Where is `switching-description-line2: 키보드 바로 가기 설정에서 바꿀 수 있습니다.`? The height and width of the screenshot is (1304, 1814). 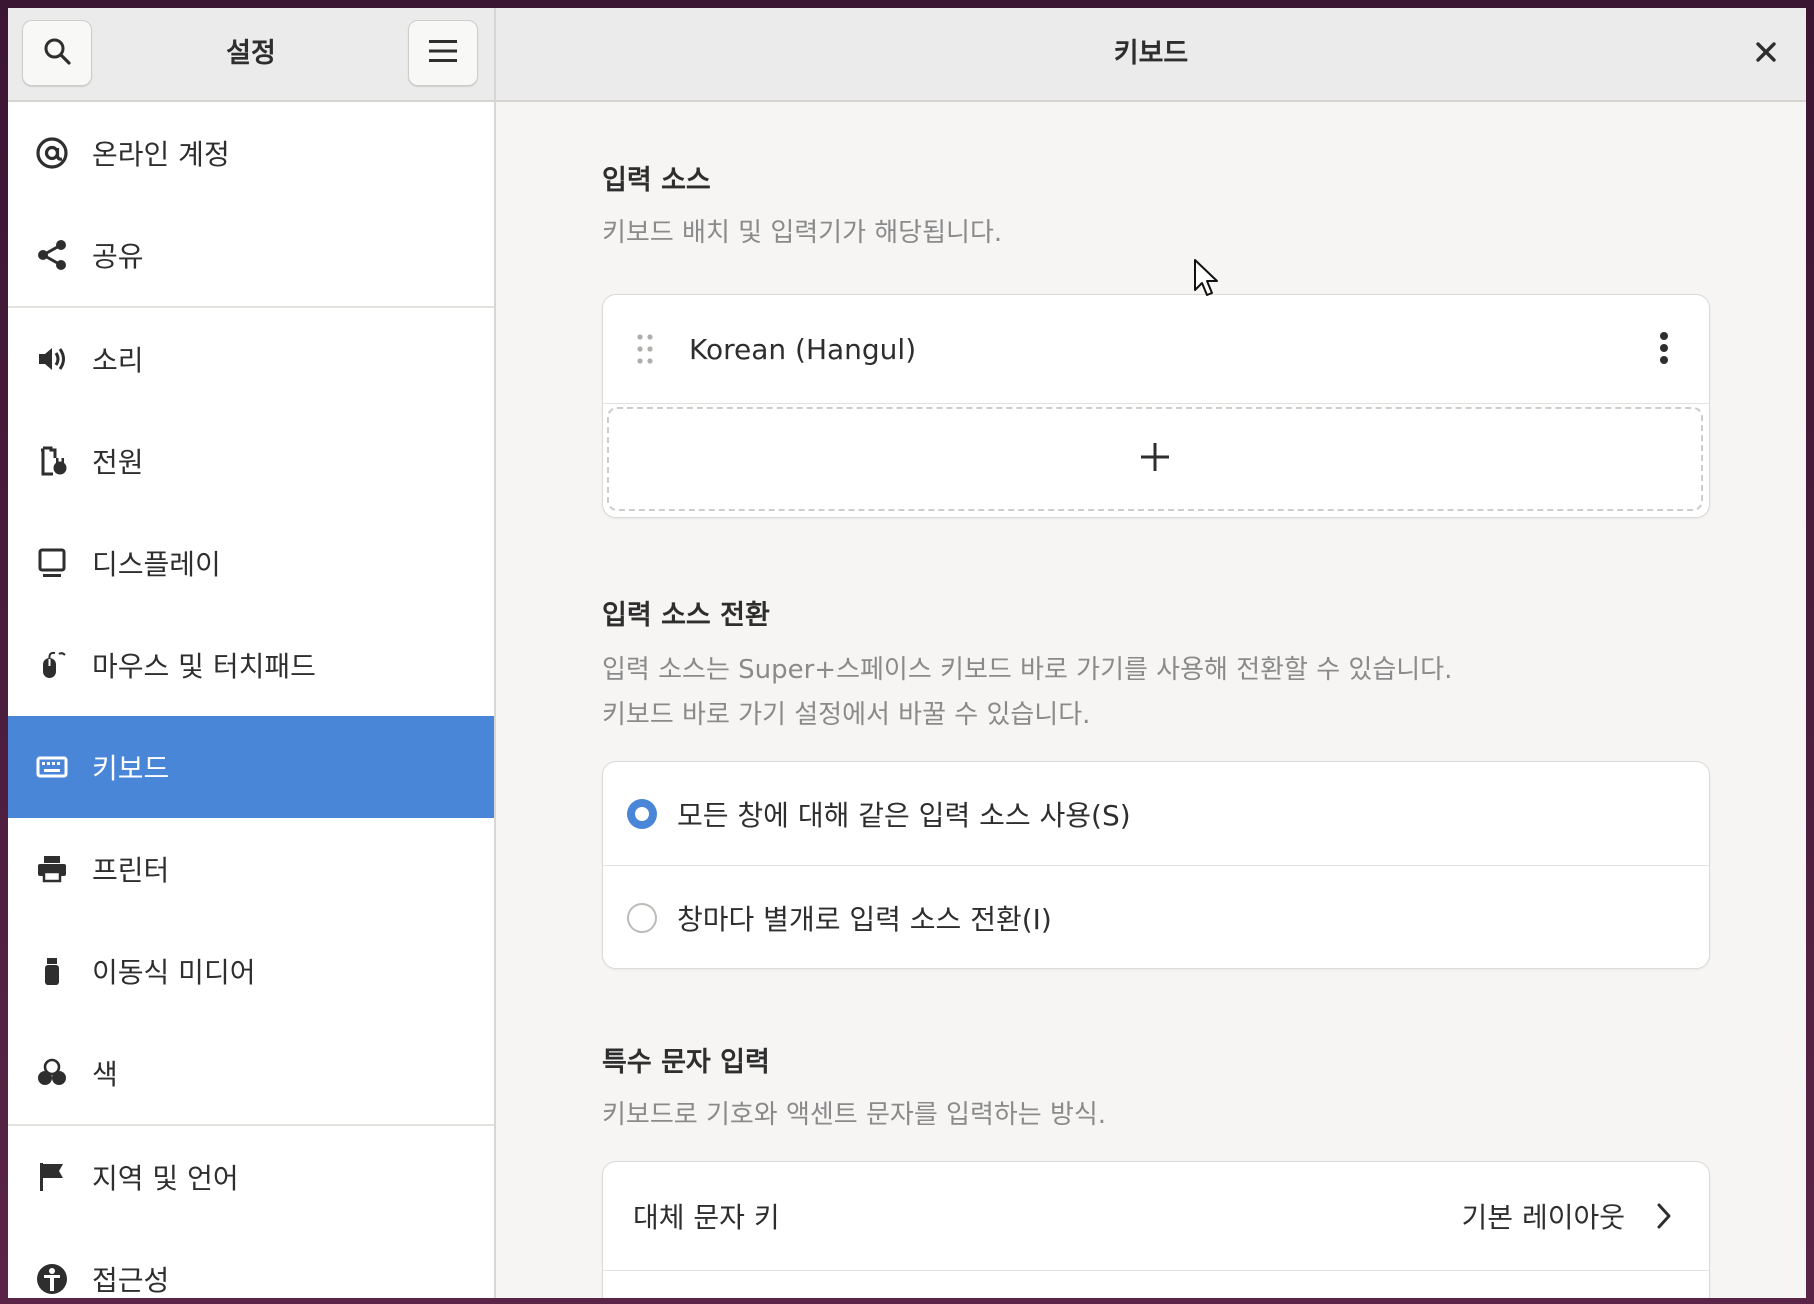
switching-description-line2: 키보드 바로 가기 설정에서 바꿀 수 있습니다. is located at coordinates (846, 715).